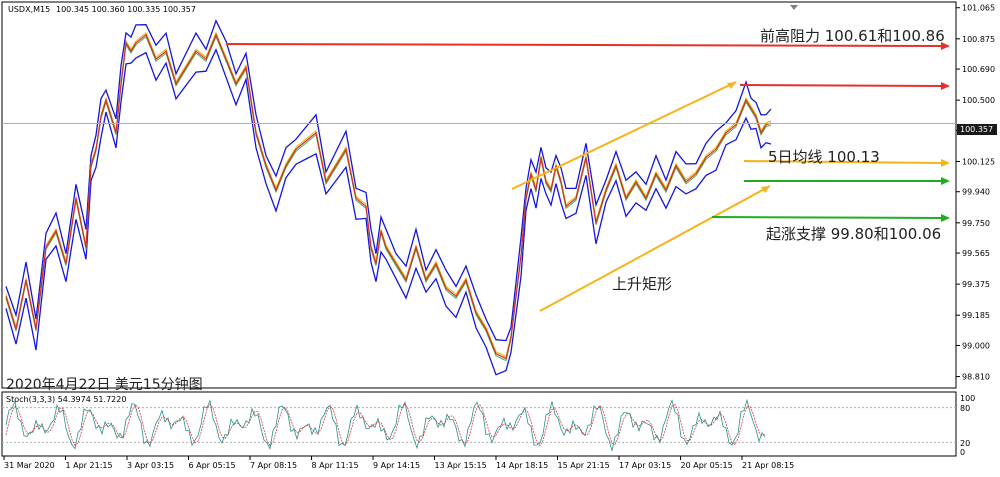 Image resolution: width=1000 pixels, height=477 pixels. Describe the element at coordinates (642, 284) in the screenshot. I see `channel-annotation: 上升矩形` at that location.